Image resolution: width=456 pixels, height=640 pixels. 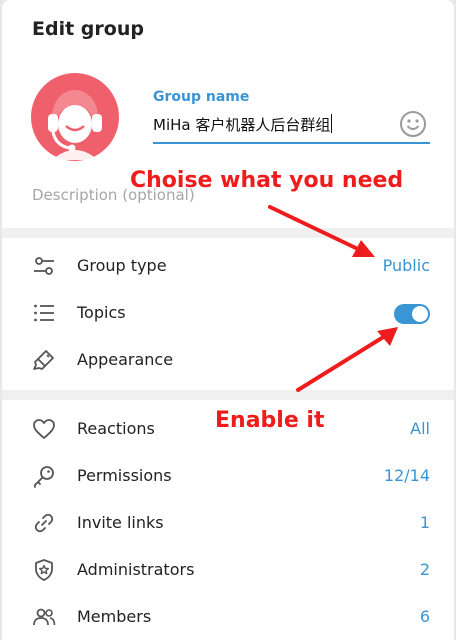 I want to click on annotation-choose: Choise what you need, so click(x=267, y=180).